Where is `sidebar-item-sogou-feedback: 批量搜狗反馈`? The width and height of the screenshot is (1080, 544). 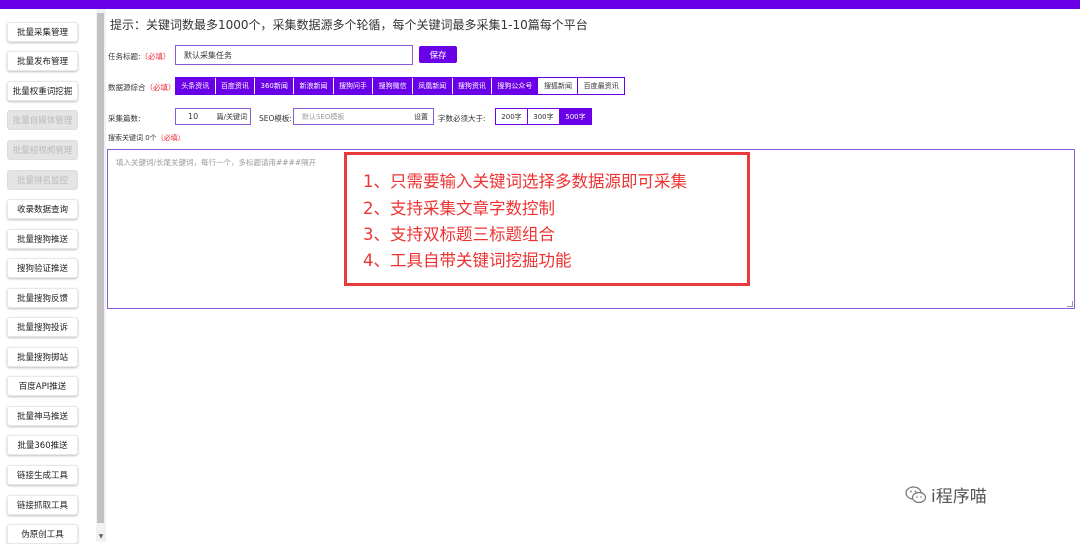
sidebar-item-sogou-feedback: 批量搜狗反馈 is located at coordinates (42, 298).